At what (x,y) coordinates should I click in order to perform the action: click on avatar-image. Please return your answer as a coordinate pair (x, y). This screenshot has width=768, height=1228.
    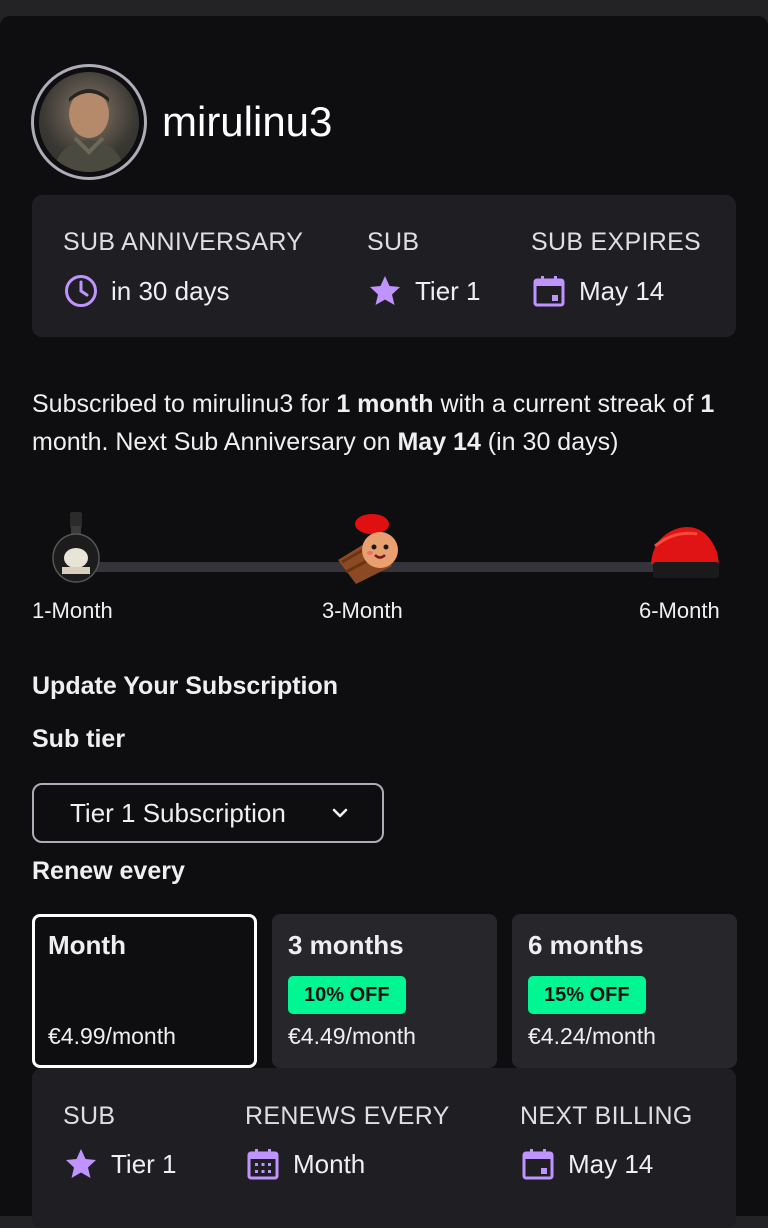
    Looking at the image, I should click on (89, 122).